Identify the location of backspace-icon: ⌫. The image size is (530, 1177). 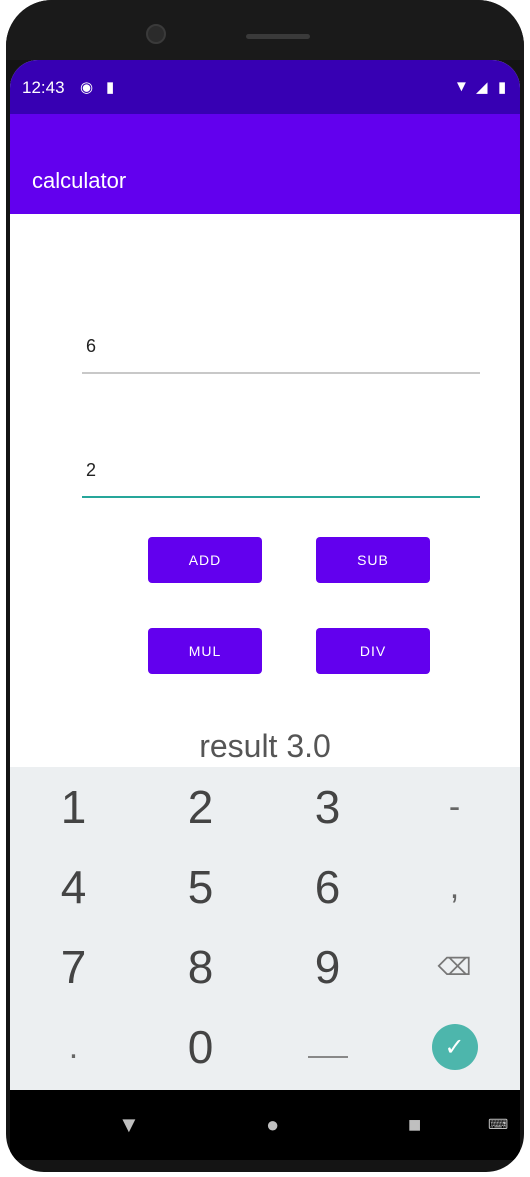
(454, 967).